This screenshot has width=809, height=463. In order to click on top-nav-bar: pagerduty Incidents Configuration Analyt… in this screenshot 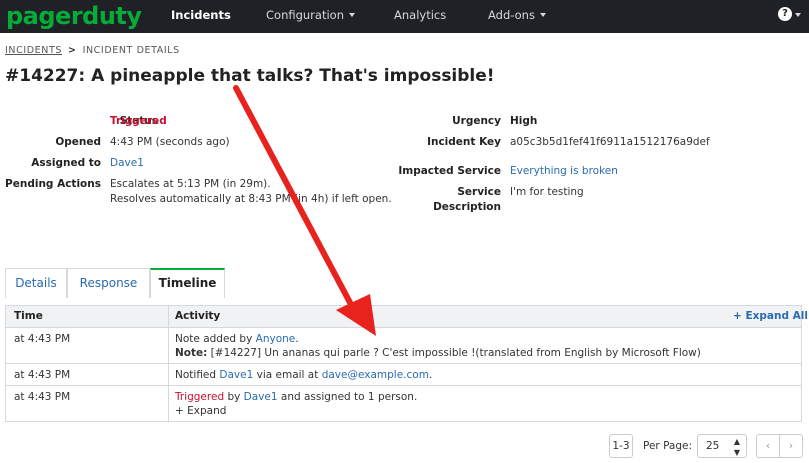, I will do `click(404, 16)`.